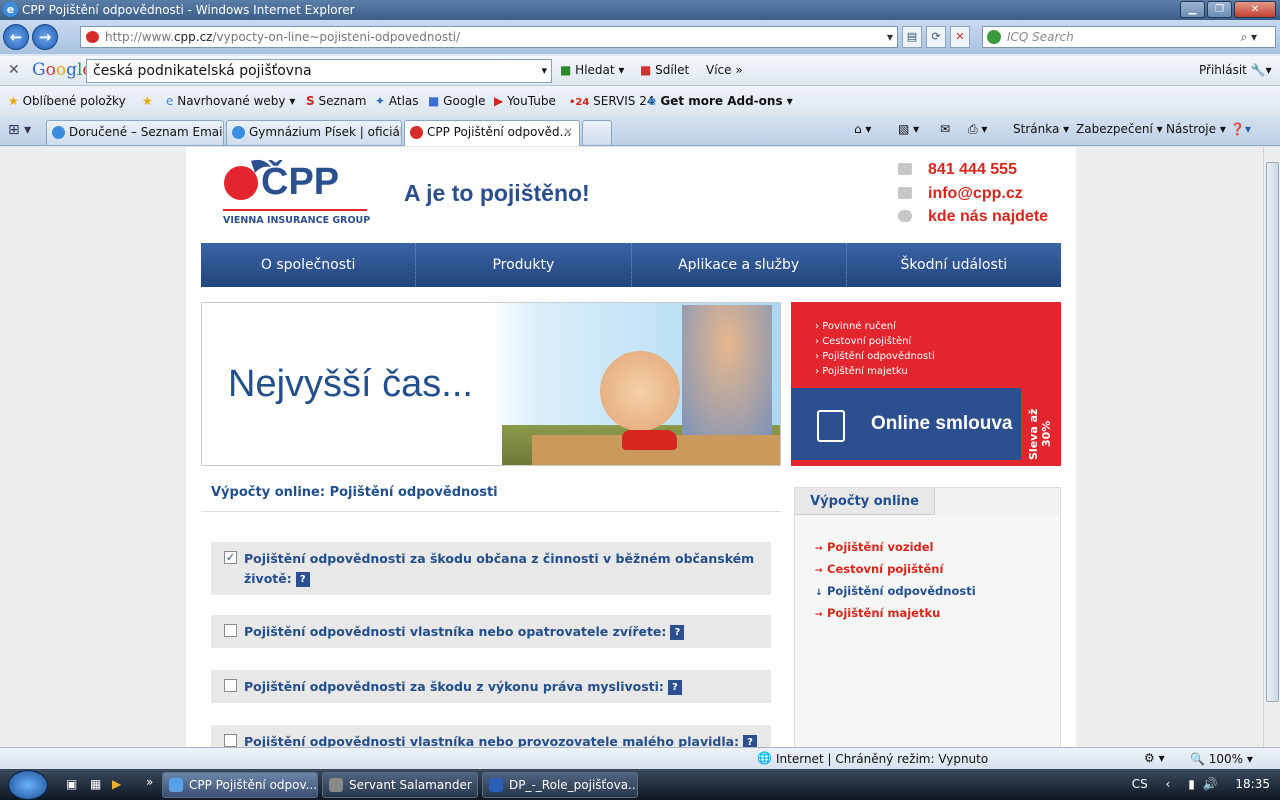  What do you see at coordinates (906, 424) in the screenshot?
I see `online-contract-button: Online smlouva` at bounding box center [906, 424].